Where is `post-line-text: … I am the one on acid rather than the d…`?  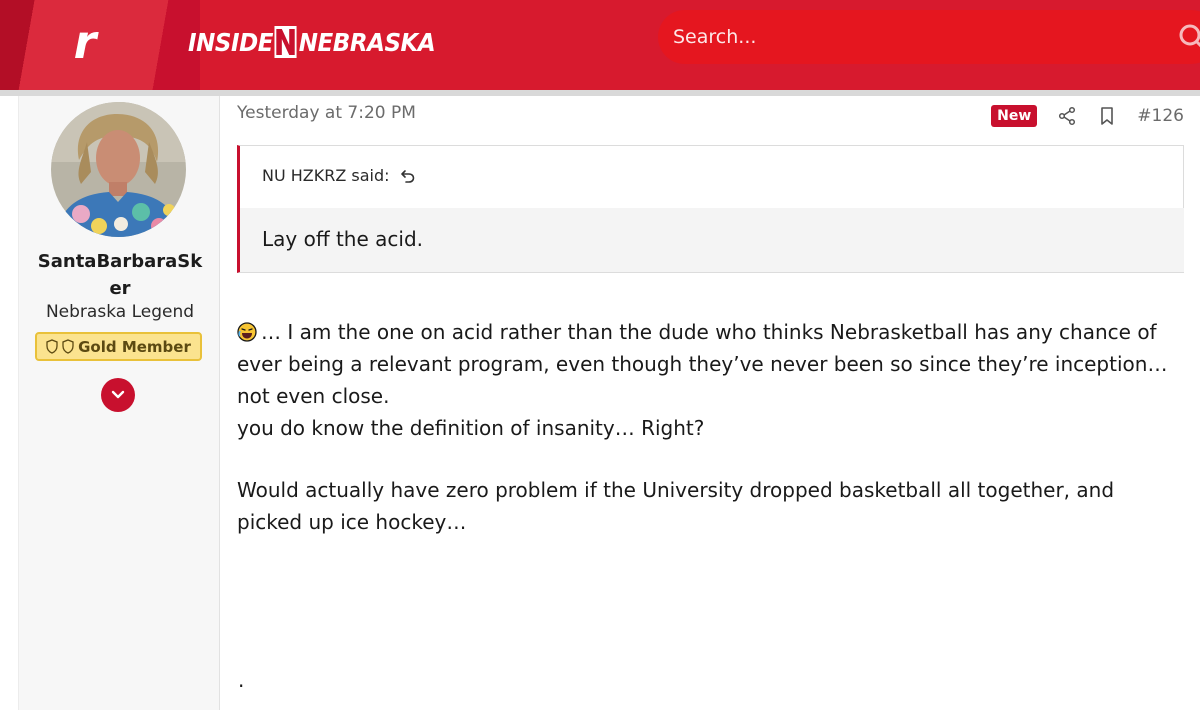
post-line-text: … I am the one on acid rather than the d… is located at coordinates (709, 332).